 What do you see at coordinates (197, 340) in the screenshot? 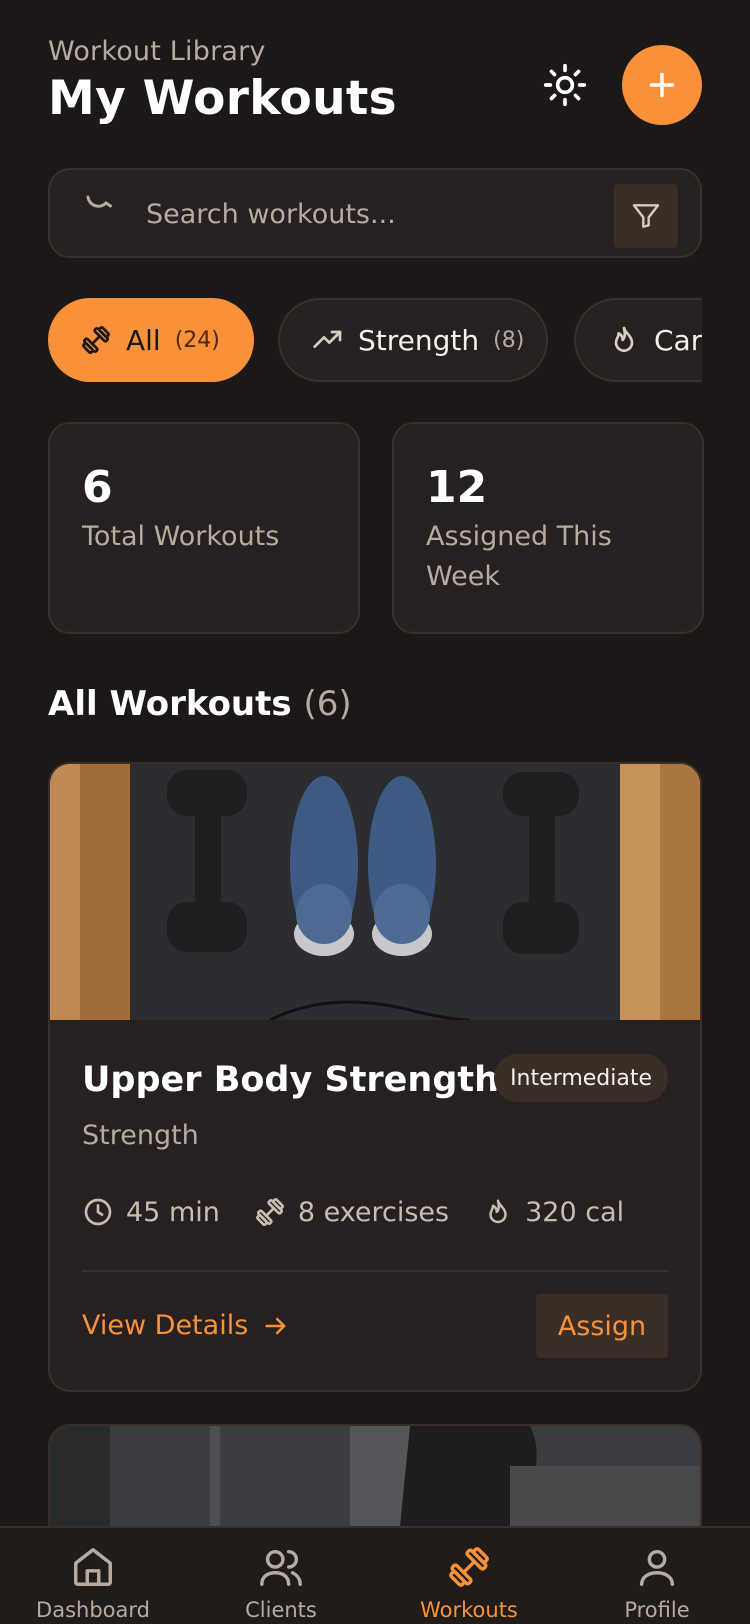
I see `chip-count: (24)` at bounding box center [197, 340].